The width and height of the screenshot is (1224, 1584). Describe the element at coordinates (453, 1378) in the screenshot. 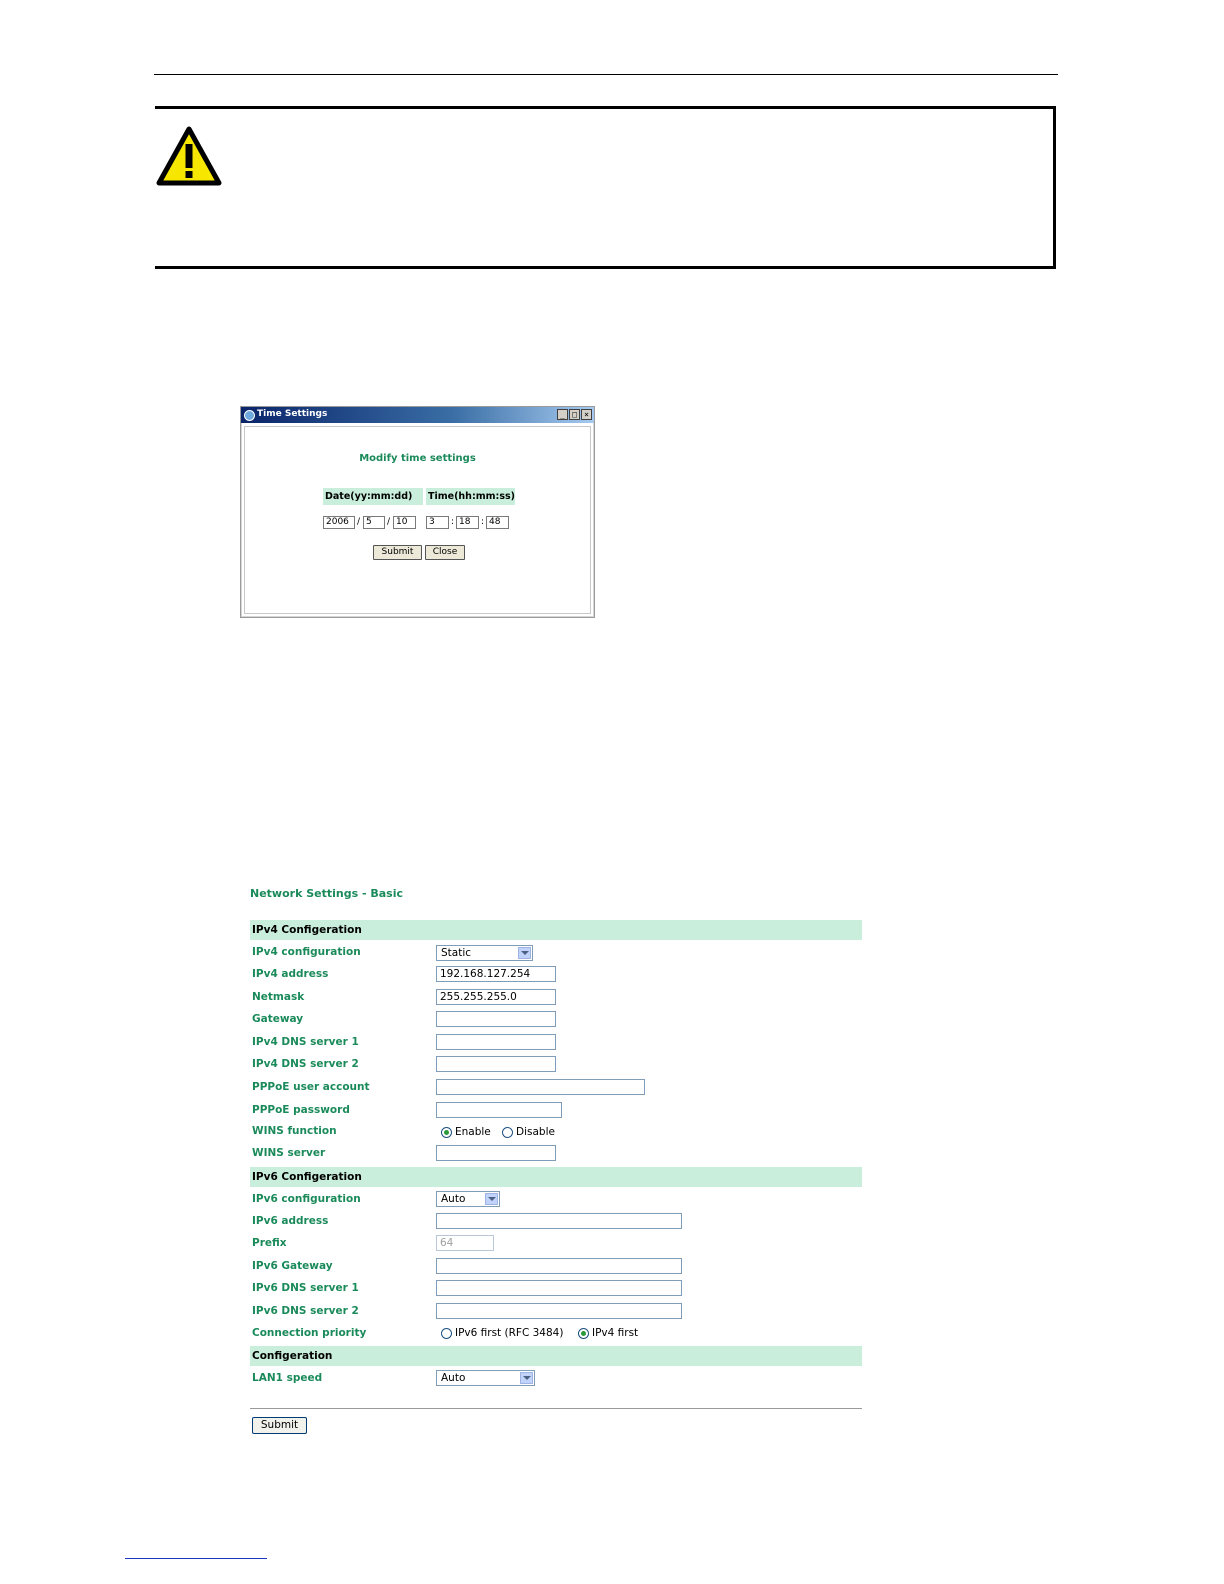

I see `lan1-speed-value: Auto` at that location.